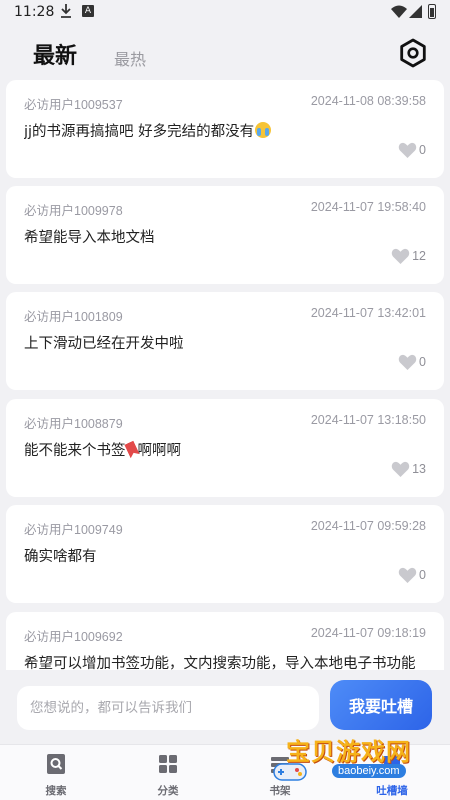 Image resolution: width=450 pixels, height=800 pixels. I want to click on battery-icon, so click(432, 11).